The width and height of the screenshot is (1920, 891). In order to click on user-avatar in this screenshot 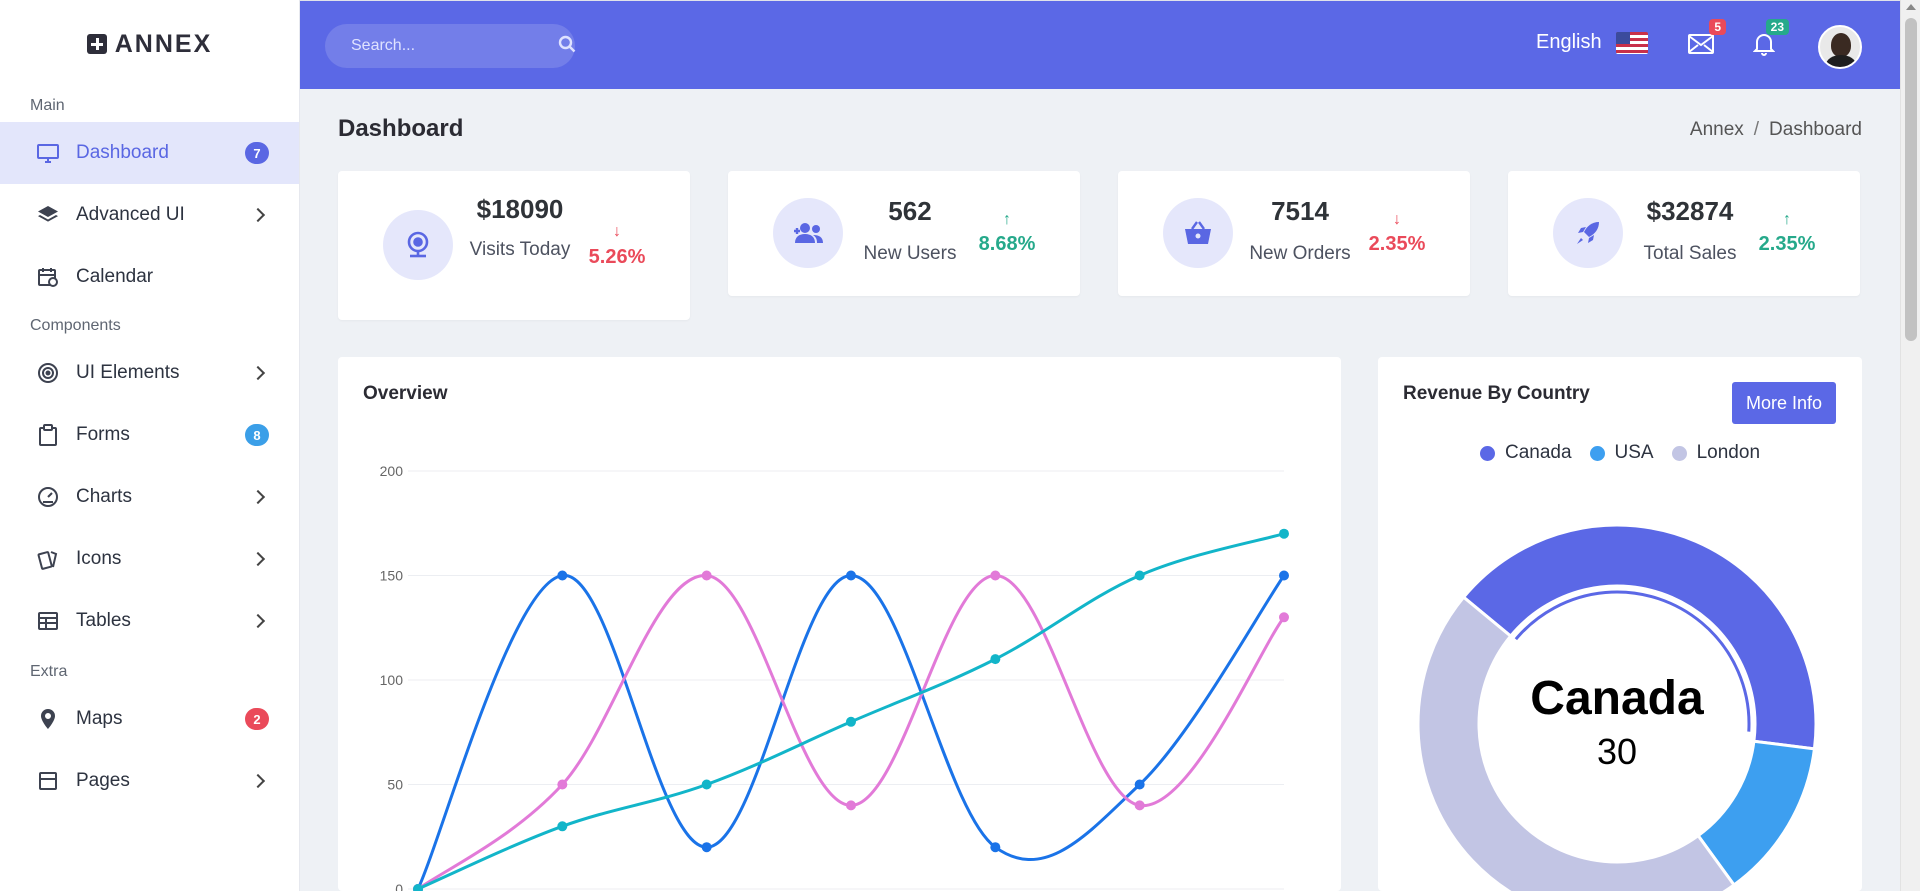, I will do `click(1840, 47)`.